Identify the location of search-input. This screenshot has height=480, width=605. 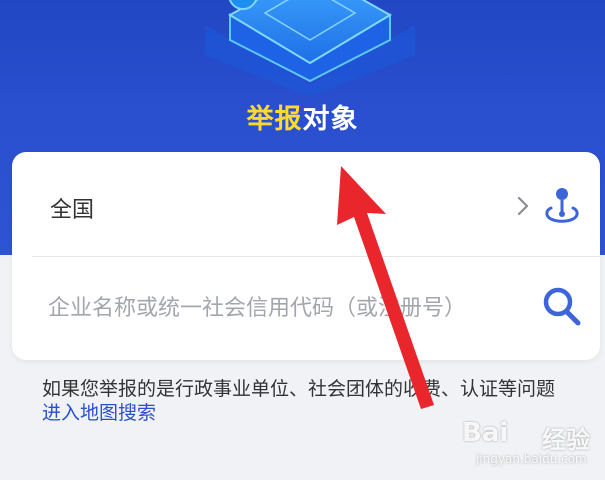
(291, 308).